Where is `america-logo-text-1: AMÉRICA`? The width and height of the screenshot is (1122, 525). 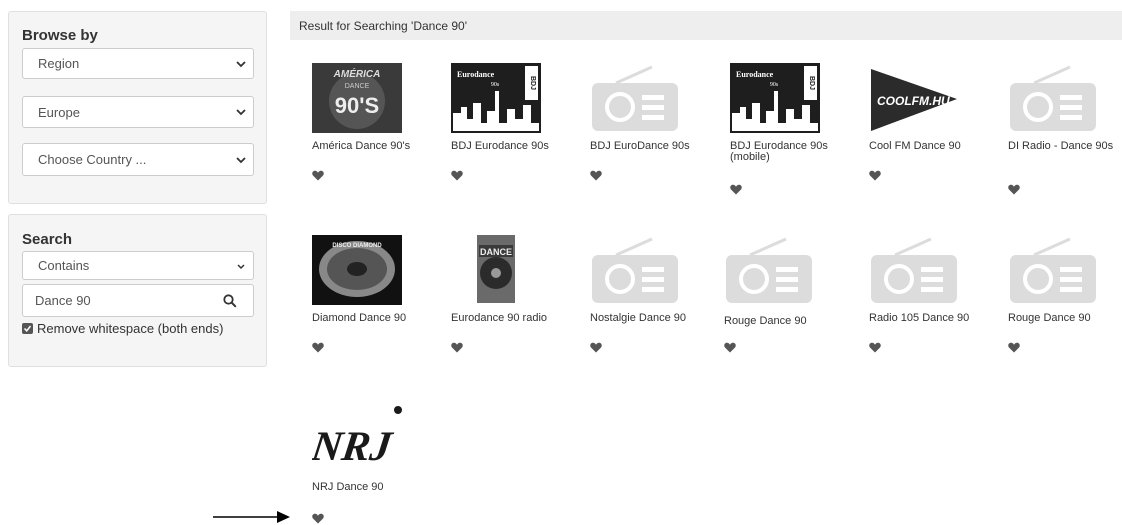 america-logo-text-1: AMÉRICA is located at coordinates (357, 73).